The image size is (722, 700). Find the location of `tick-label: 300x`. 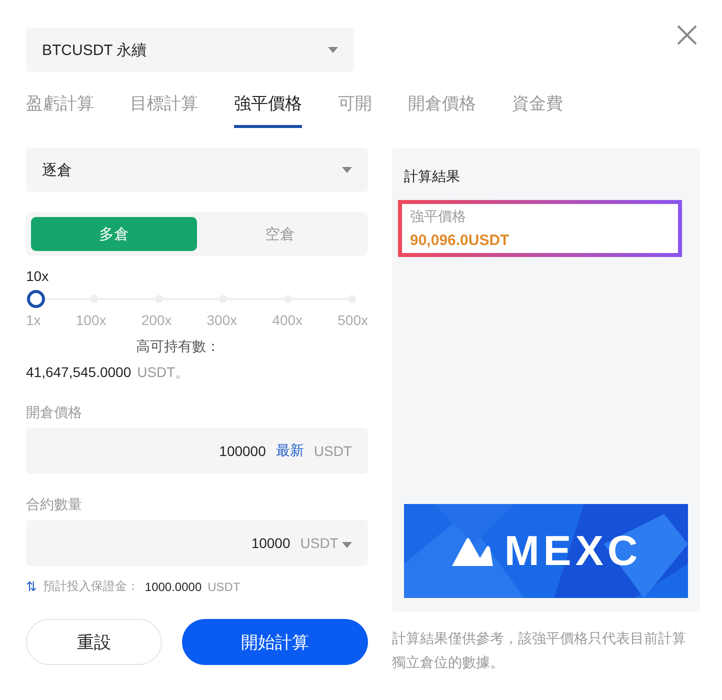

tick-label: 300x is located at coordinates (222, 320).